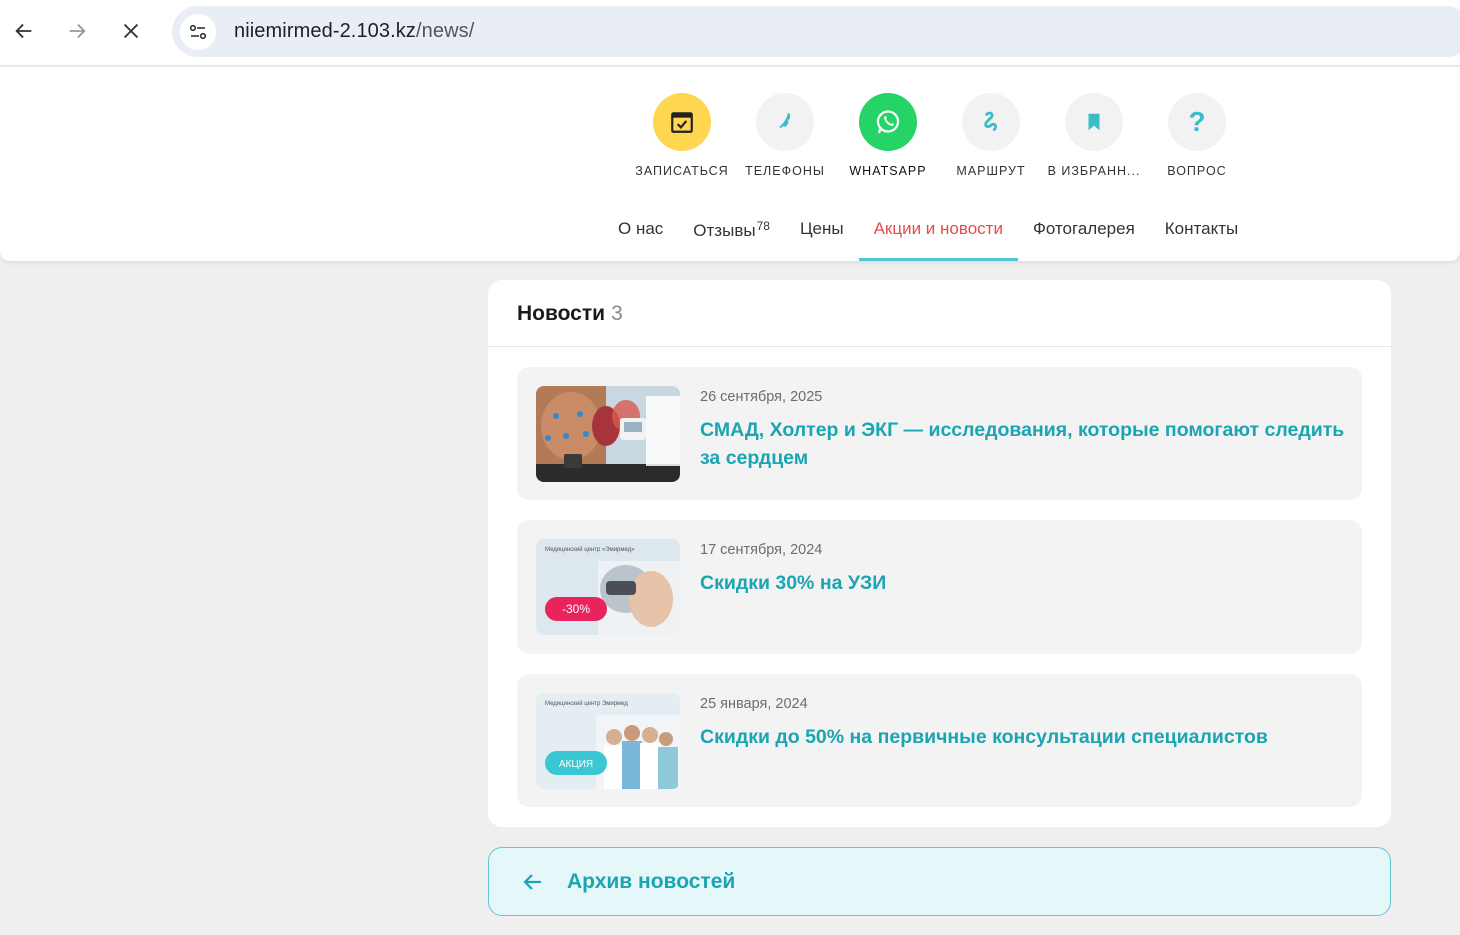 The width and height of the screenshot is (1460, 935). What do you see at coordinates (821, 228) in the screenshot?
I see `tab-label: Цены` at bounding box center [821, 228].